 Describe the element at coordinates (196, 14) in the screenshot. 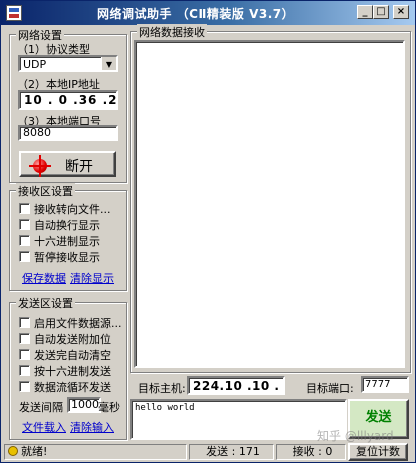

I see `window-title: 网络调试助手 （CⅡ精装版 V3.7）` at that location.